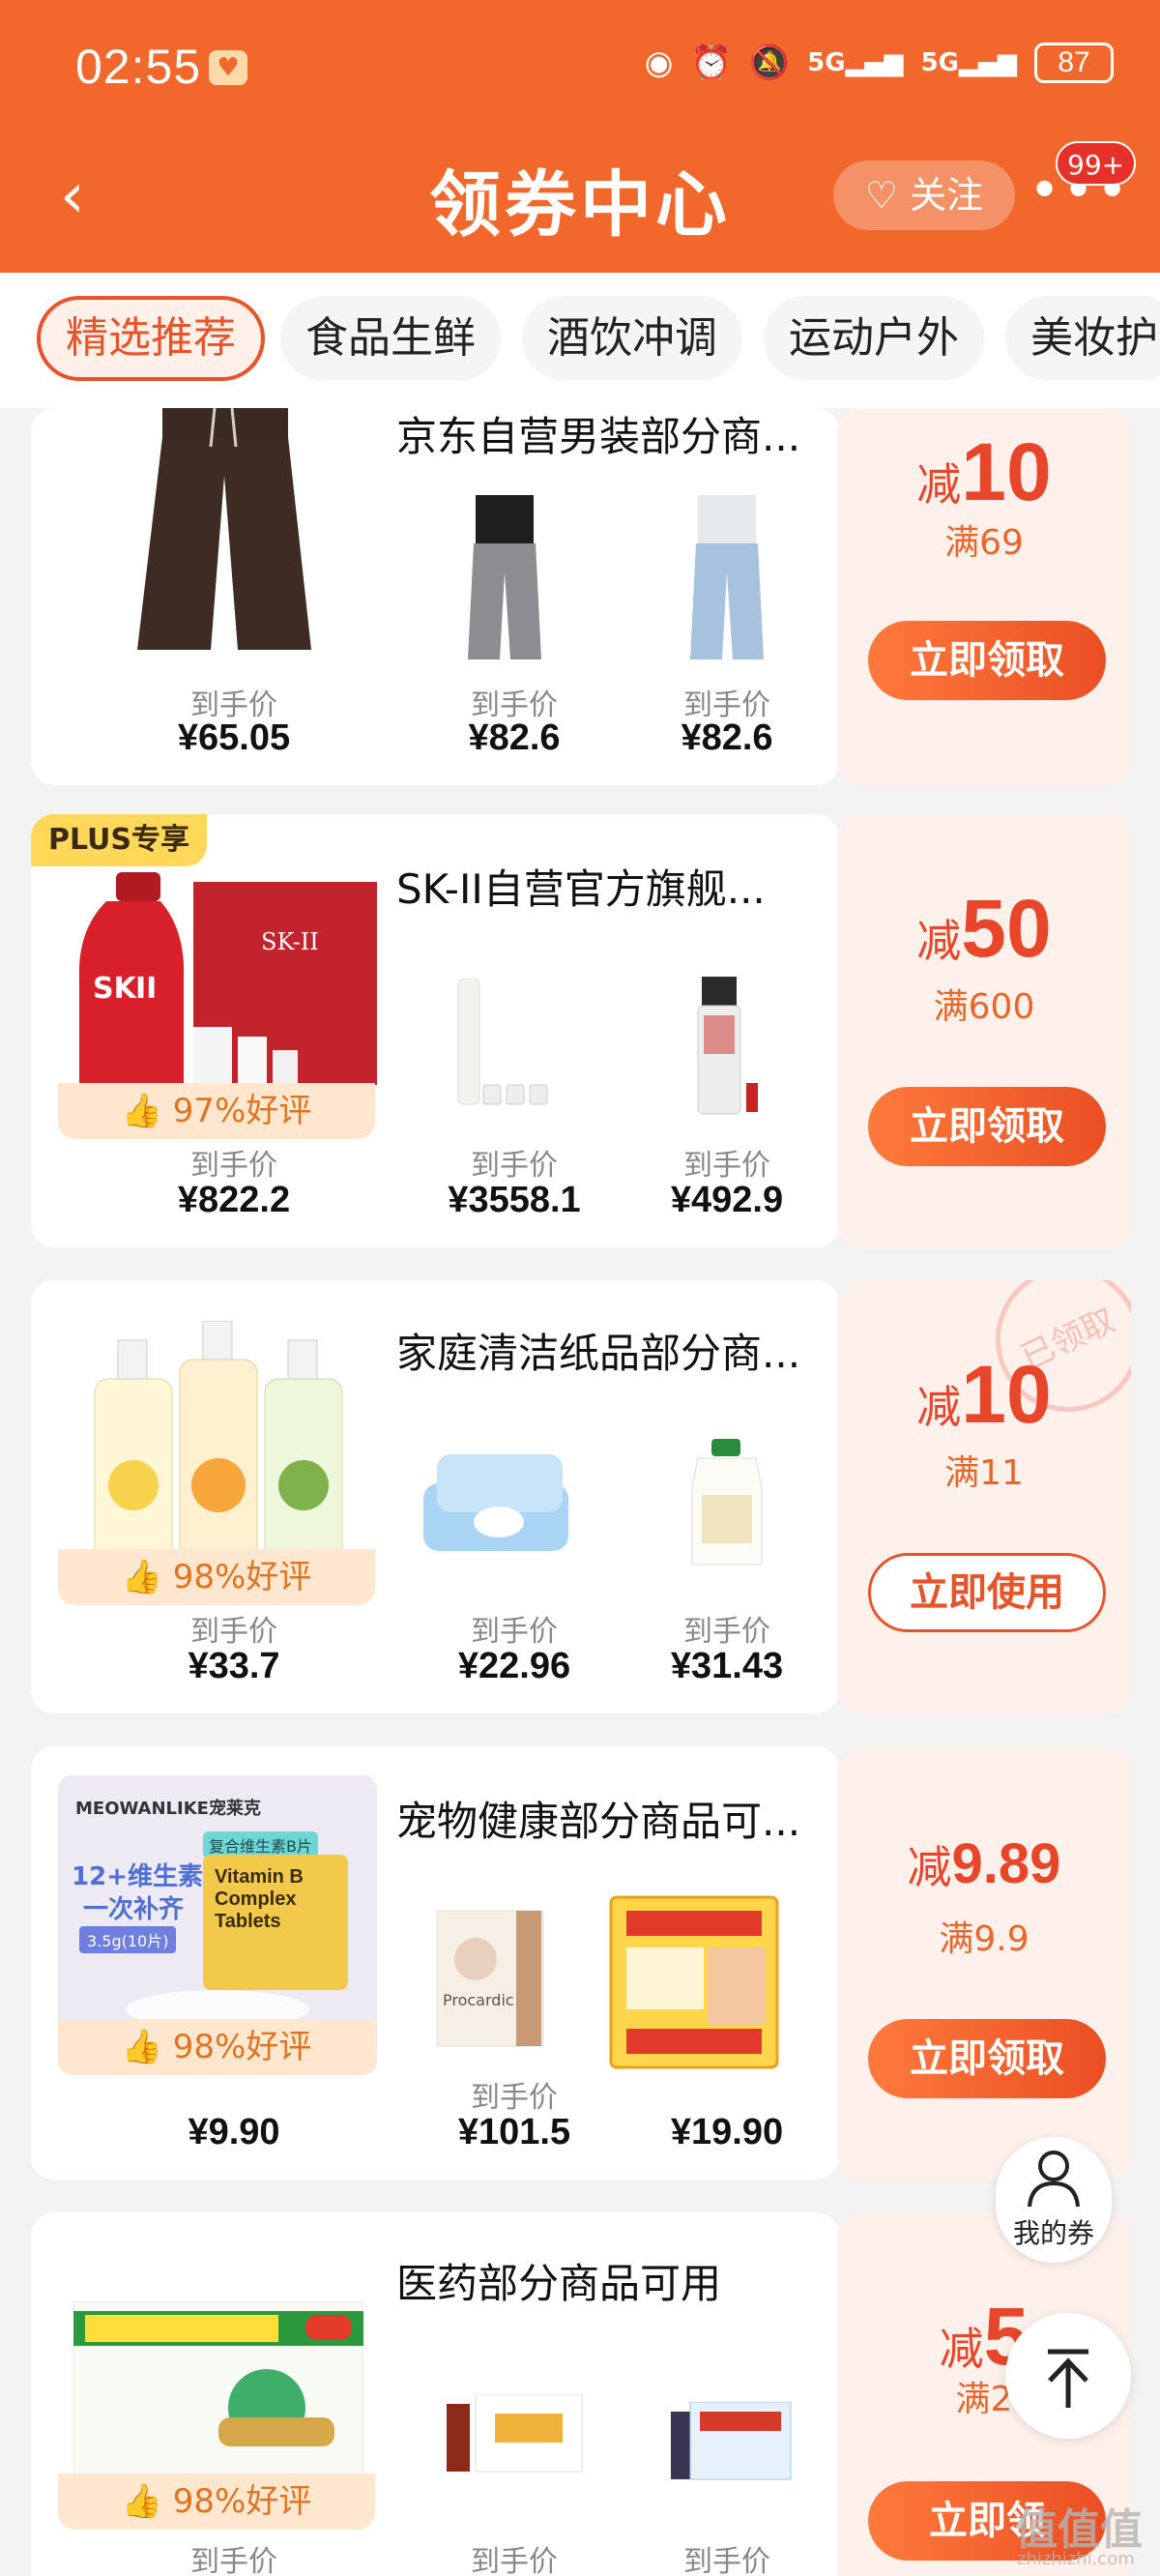  Describe the element at coordinates (856, 62) in the screenshot. I see `signal-icon: 5G▂▄▆` at that location.